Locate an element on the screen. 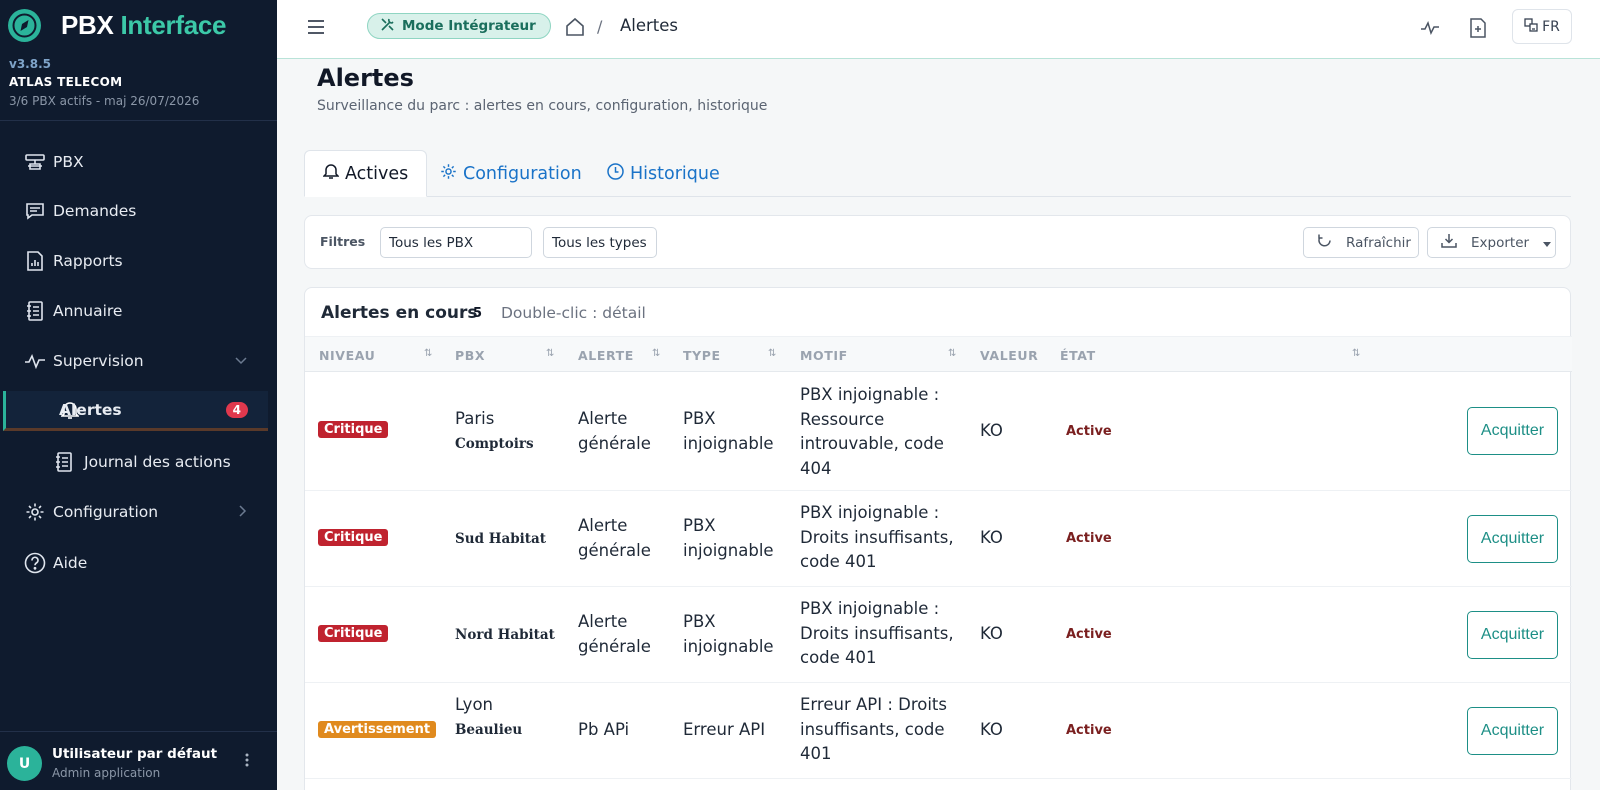 The height and width of the screenshot is (790, 1600). alert-count: 5 is located at coordinates (478, 313).